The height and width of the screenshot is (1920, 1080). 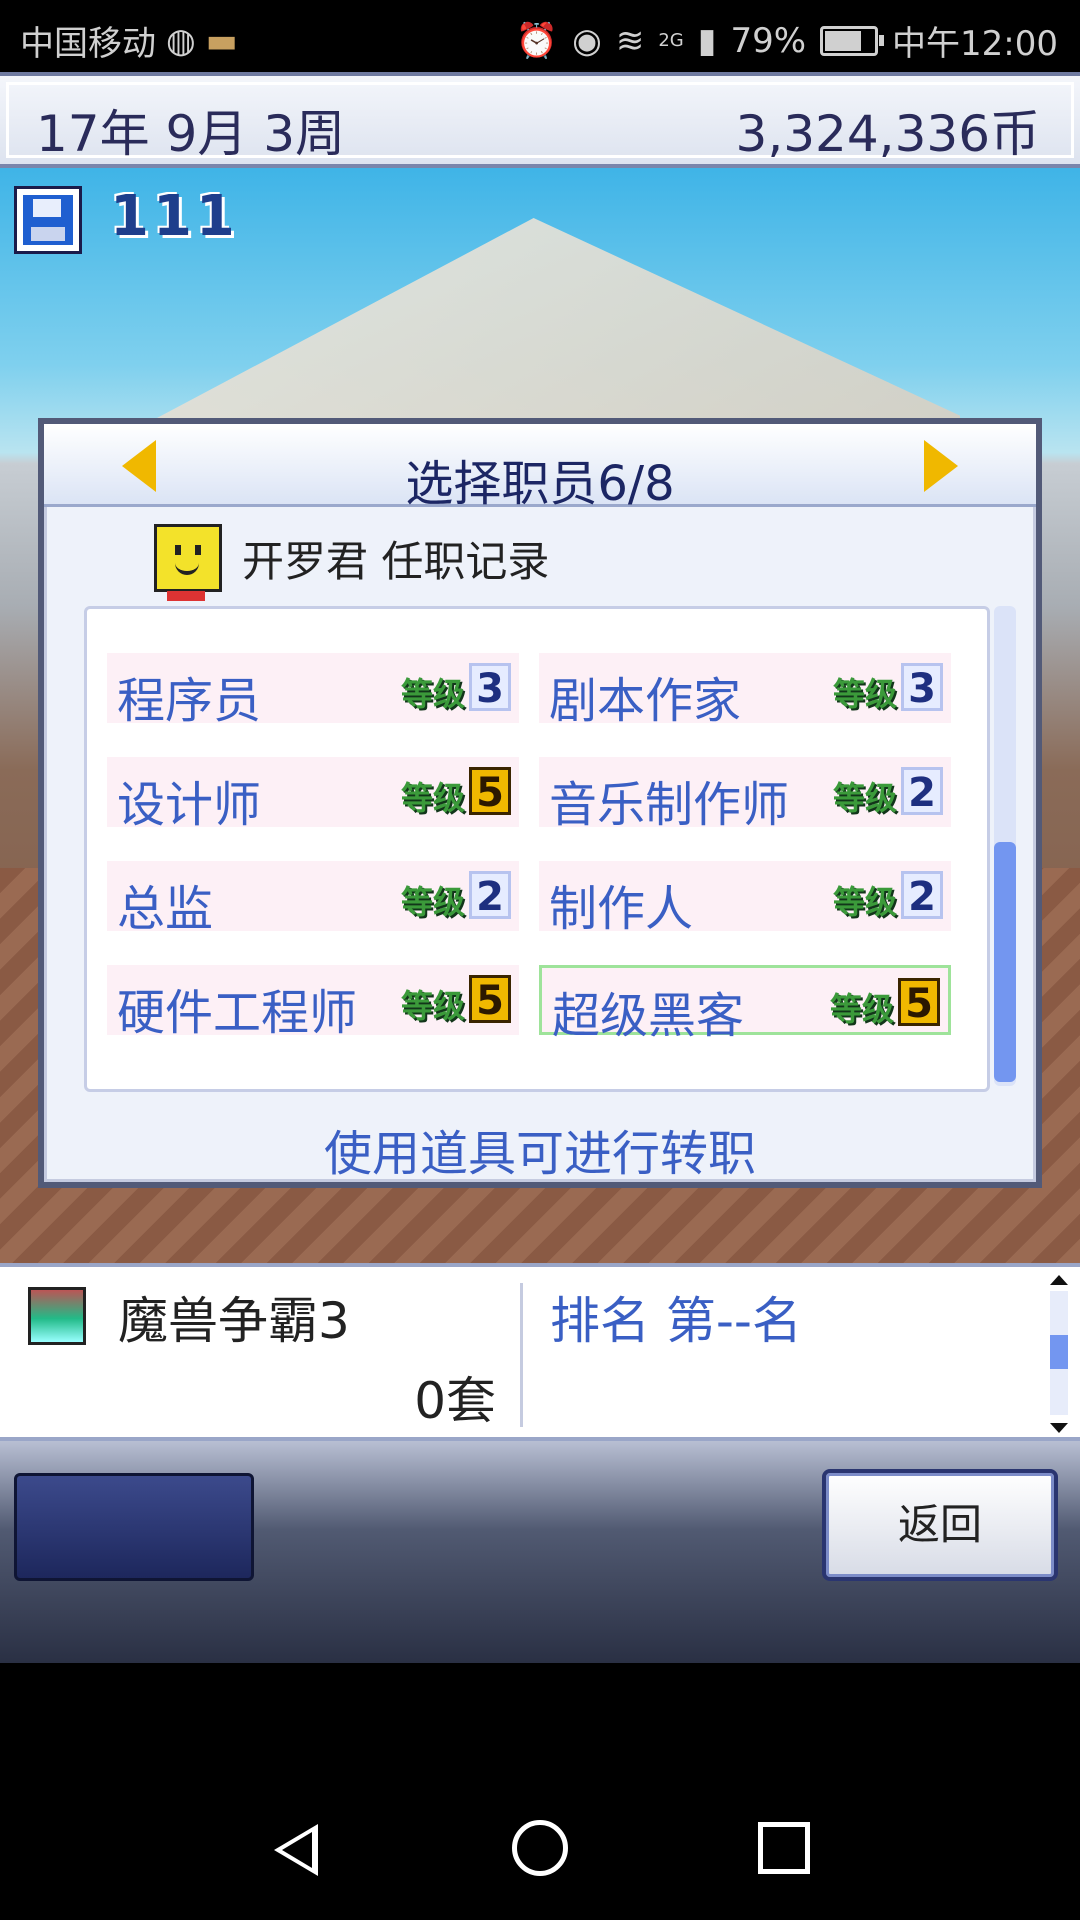 I want to click on job-item-super-hacker: 超级黑客 等级 5, so click(x=745, y=1004).